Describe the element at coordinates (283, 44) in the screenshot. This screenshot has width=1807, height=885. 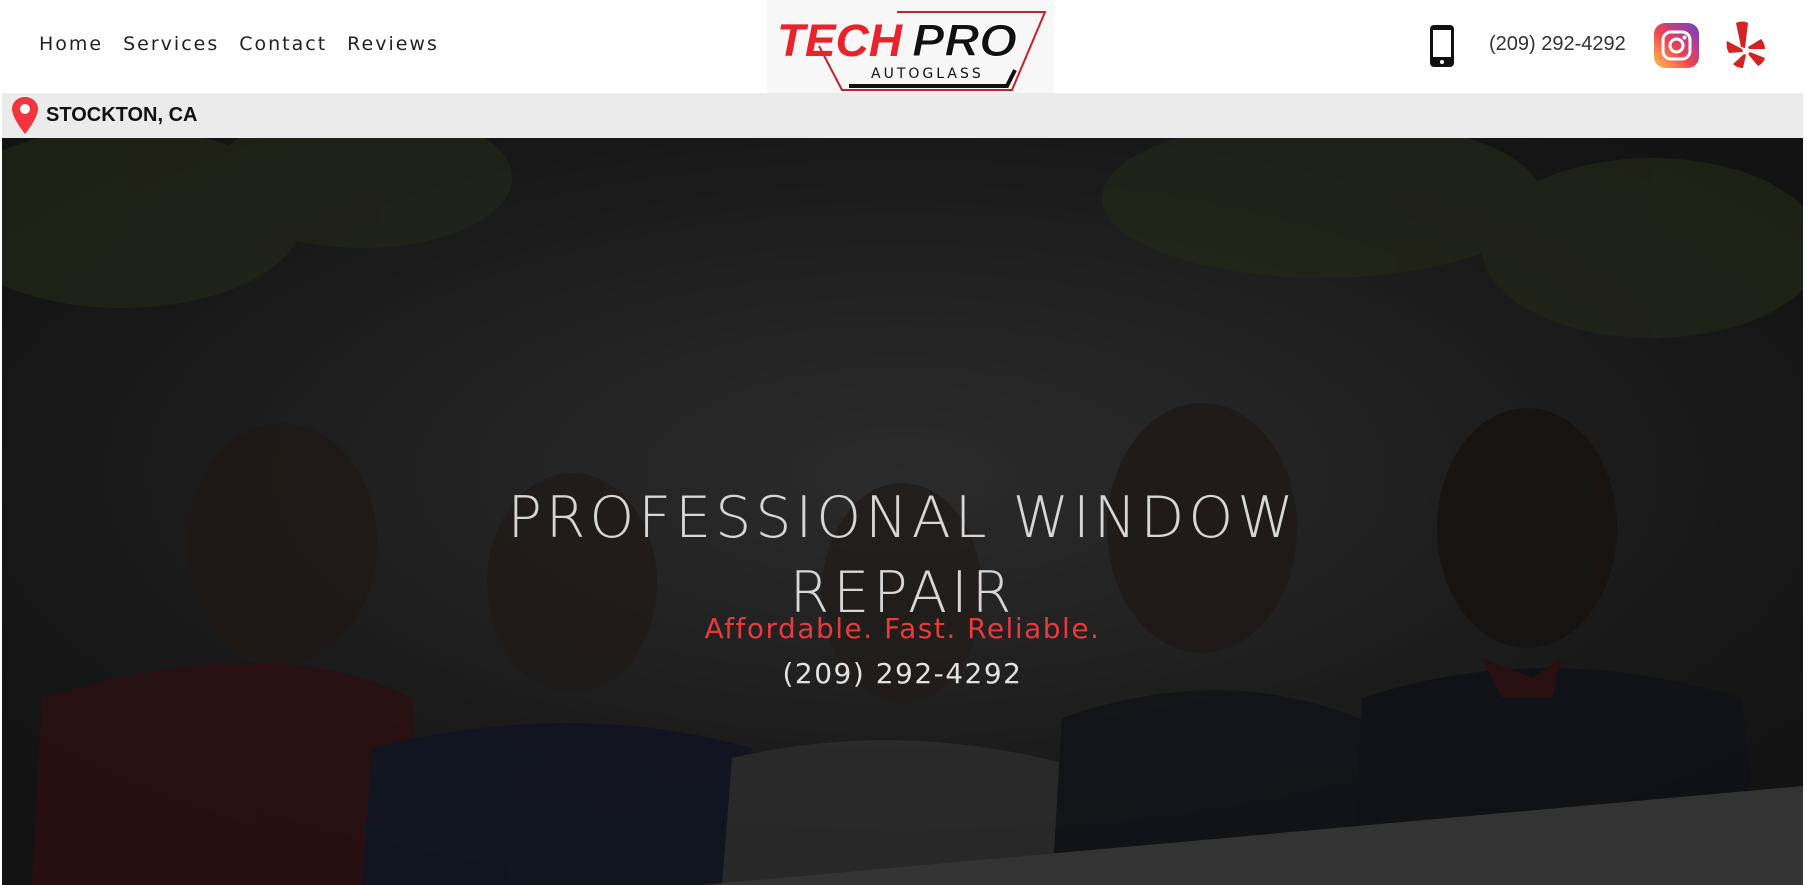
I see `nav-contact: Contact` at that location.